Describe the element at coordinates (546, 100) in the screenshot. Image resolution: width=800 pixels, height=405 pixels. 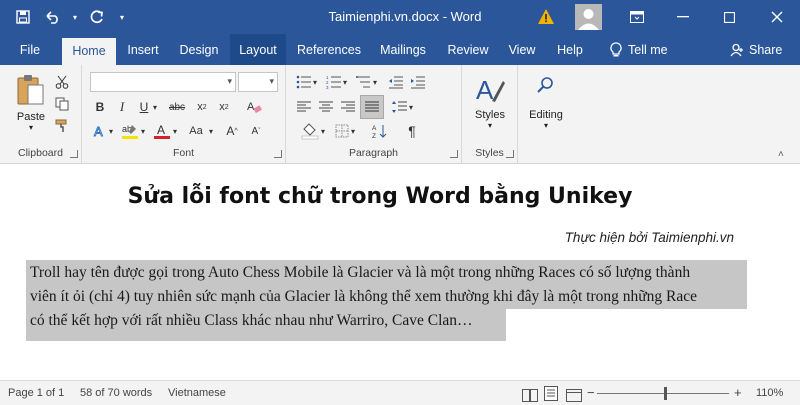
I see `editing-button: Editing ▾` at that location.